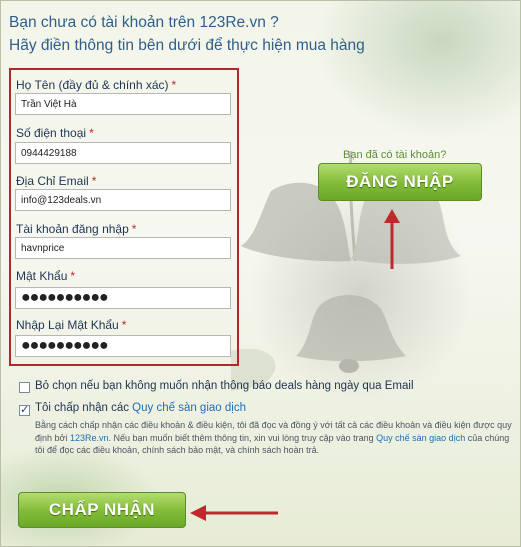 The image size is (521, 547). What do you see at coordinates (24, 409) in the screenshot?
I see `agree-checkbox` at bounding box center [24, 409].